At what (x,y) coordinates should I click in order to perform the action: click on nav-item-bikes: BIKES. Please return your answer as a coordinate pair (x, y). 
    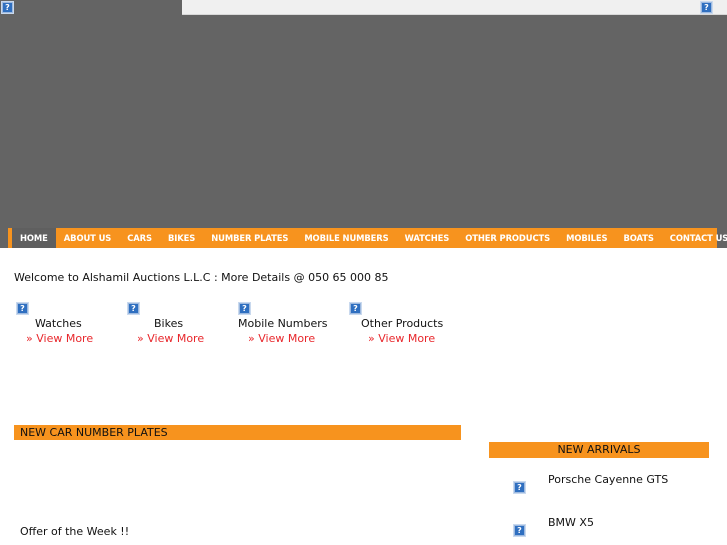
    Looking at the image, I should click on (181, 238).